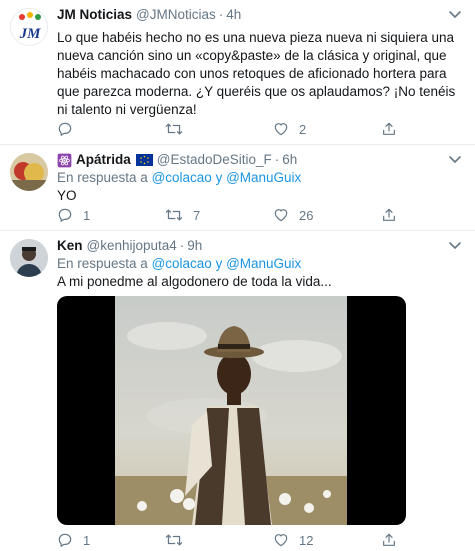  I want to click on tweet-actions: 2, so click(229, 129).